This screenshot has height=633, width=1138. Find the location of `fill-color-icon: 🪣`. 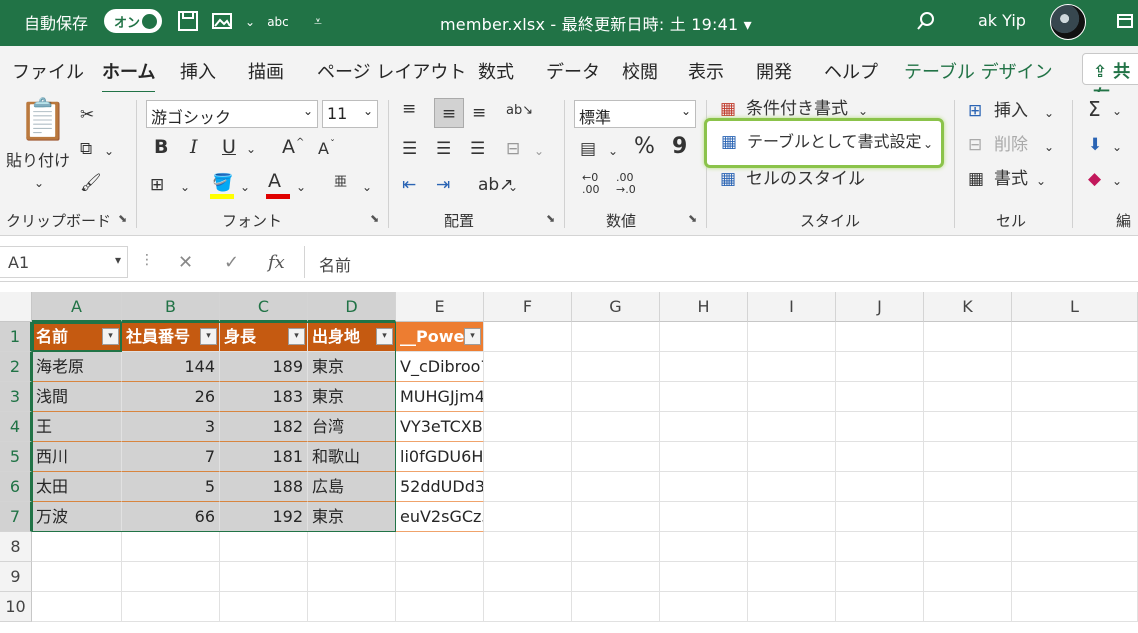

fill-color-icon: 🪣 is located at coordinates (222, 183).